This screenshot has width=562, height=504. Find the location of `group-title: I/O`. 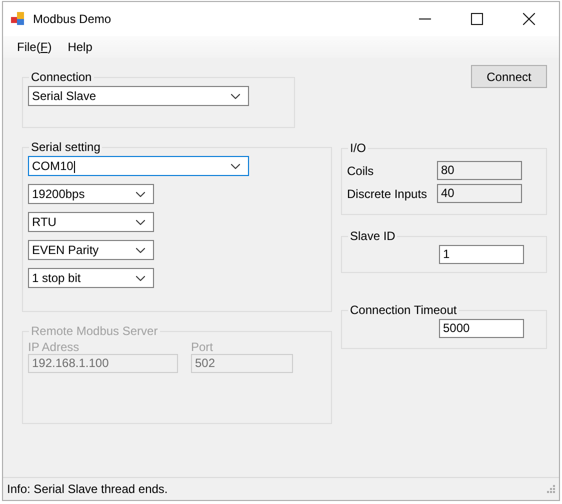

group-title: I/O is located at coordinates (358, 148).